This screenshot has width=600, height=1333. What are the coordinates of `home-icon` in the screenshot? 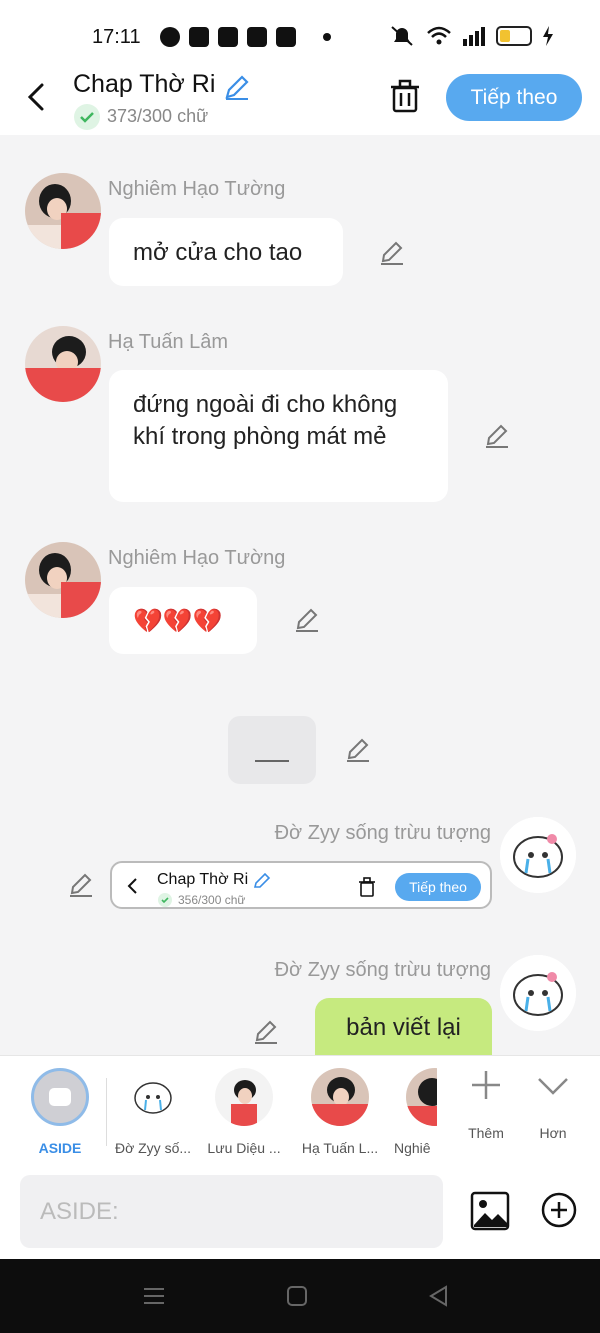 It's located at (297, 1296).